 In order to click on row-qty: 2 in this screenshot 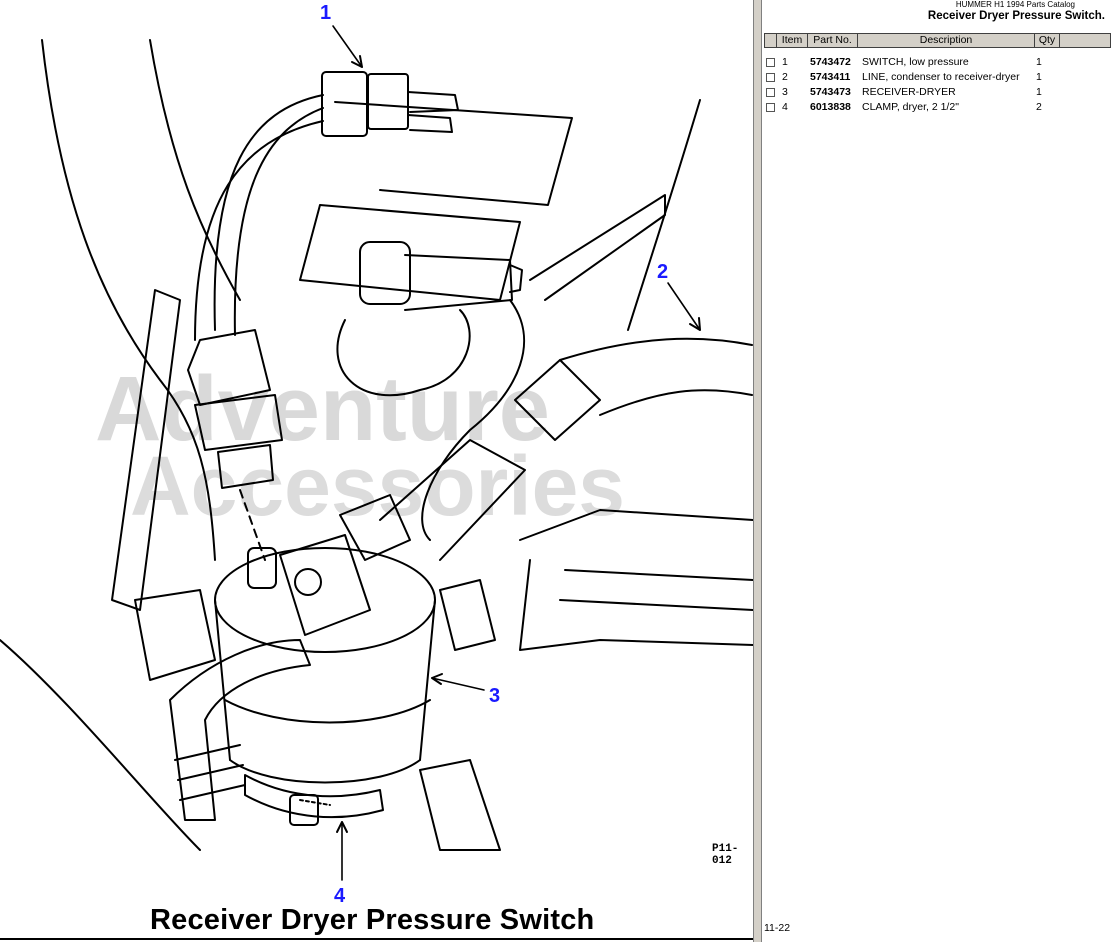, I will do `click(1039, 107)`.